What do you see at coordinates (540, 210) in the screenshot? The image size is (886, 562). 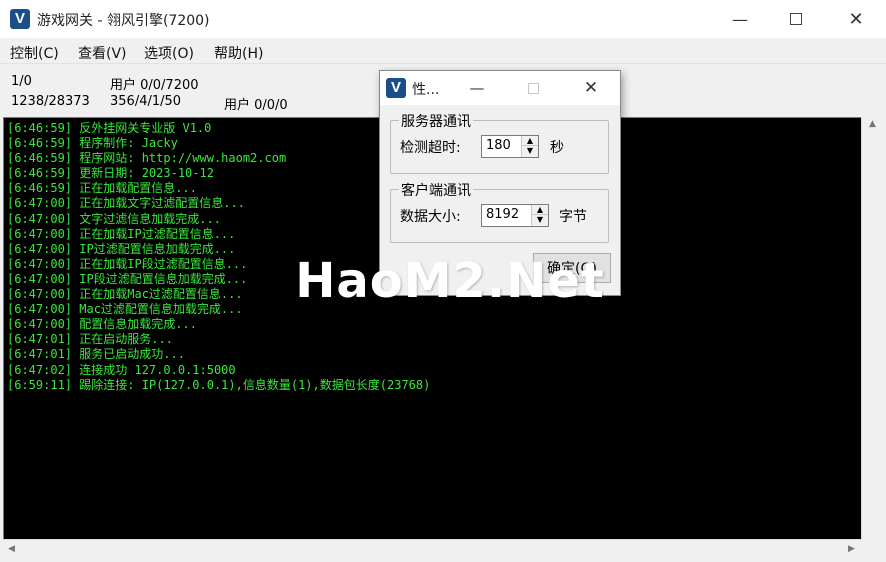 I see `size-up-arrow-icon: ▲` at bounding box center [540, 210].